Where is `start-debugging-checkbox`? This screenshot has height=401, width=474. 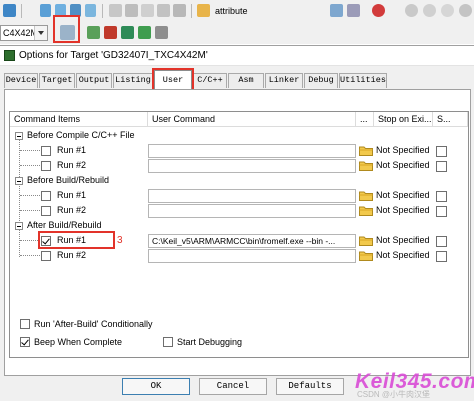 start-debugging-checkbox is located at coordinates (168, 342).